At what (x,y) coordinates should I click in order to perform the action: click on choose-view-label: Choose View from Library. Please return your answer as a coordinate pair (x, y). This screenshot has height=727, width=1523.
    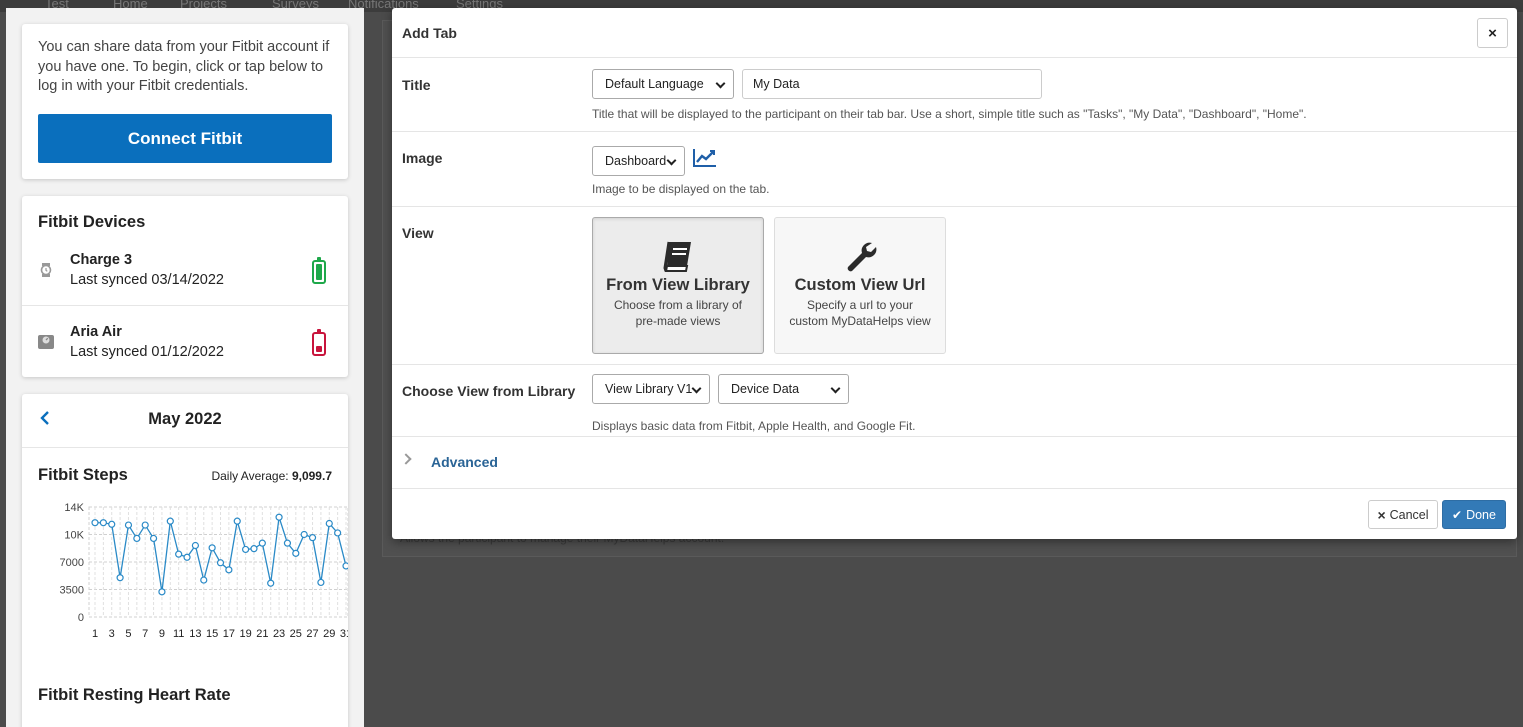
    Looking at the image, I should click on (489, 391).